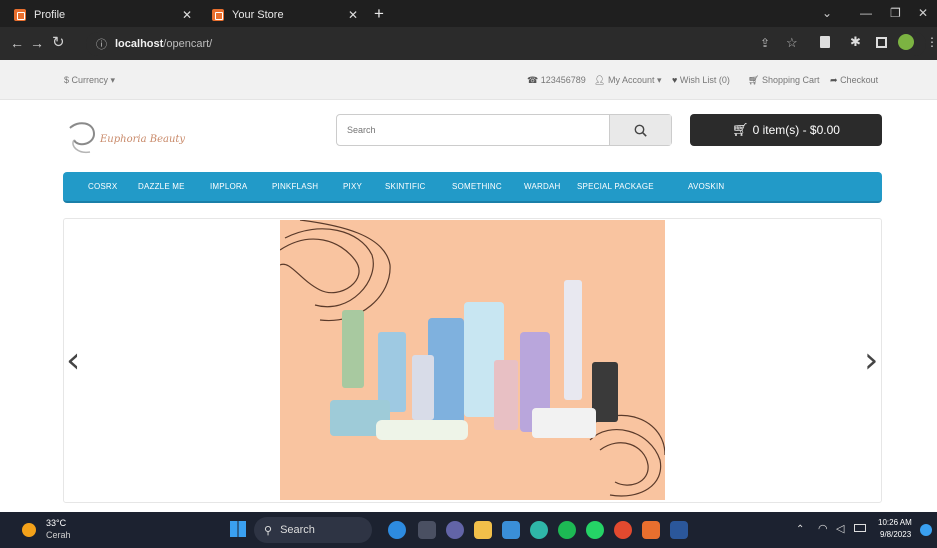  Describe the element at coordinates (840, 528) in the screenshot. I see `volume-icon: ◁` at that location.